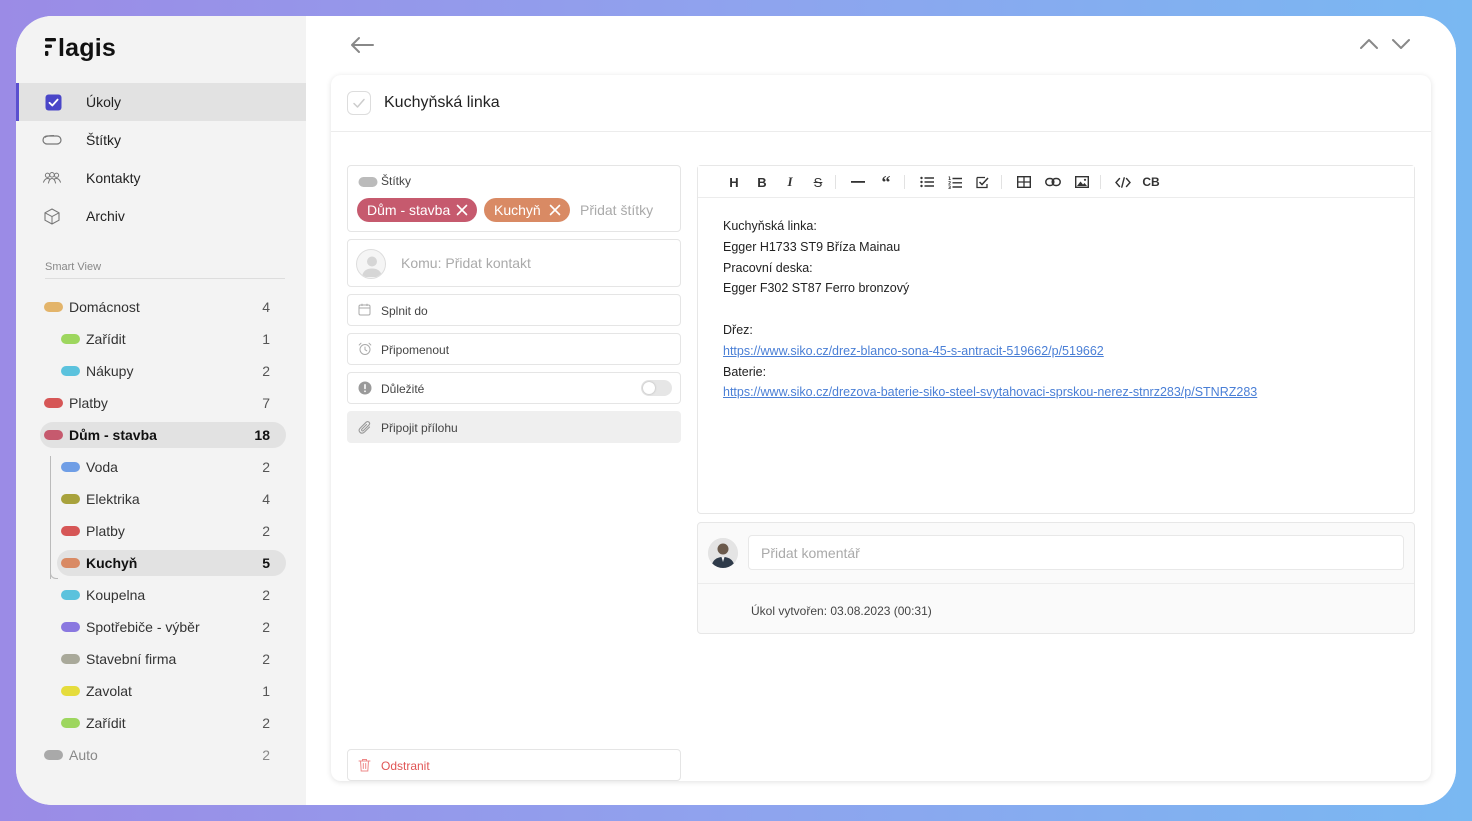  Describe the element at coordinates (1123, 182) in the screenshot. I see `code-icon` at that location.